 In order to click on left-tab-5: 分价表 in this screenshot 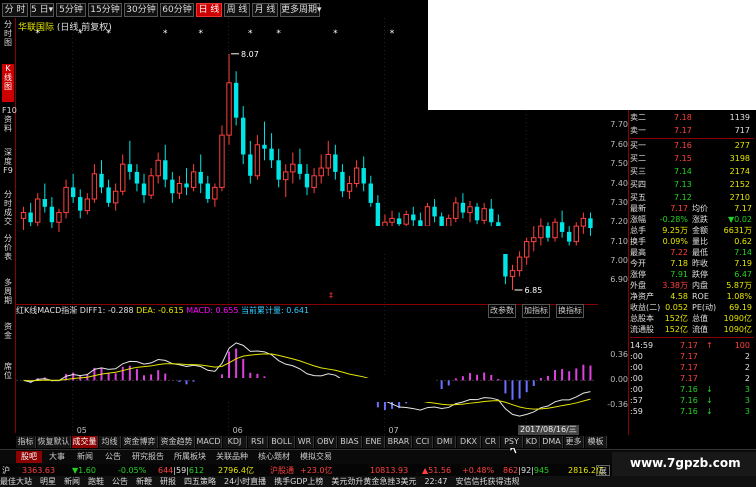, I will do `click(8, 254)`.